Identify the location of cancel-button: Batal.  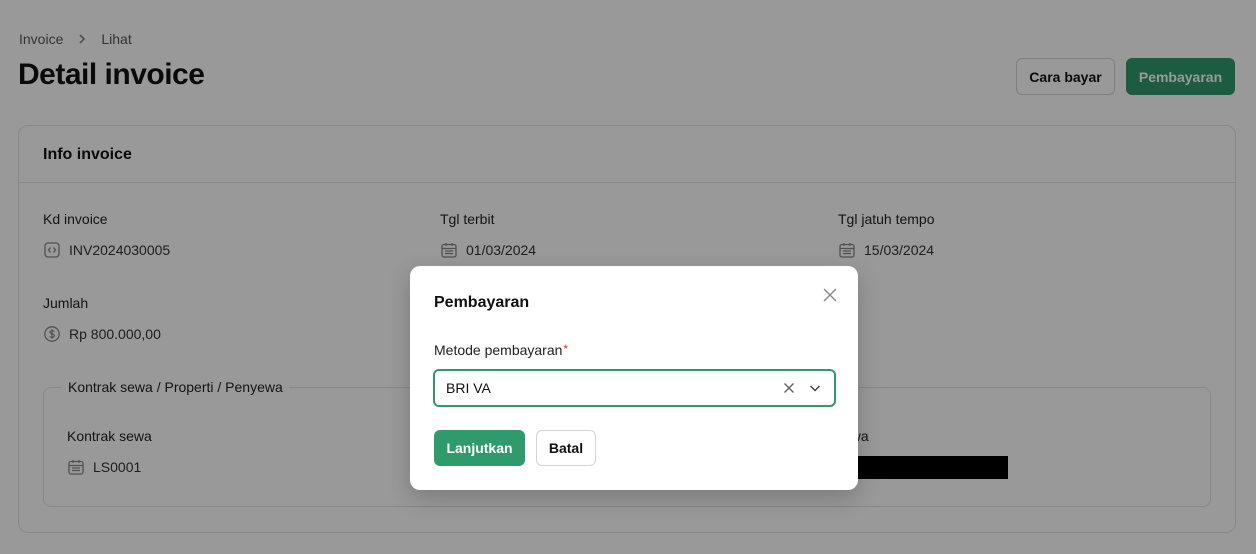
(566, 448).